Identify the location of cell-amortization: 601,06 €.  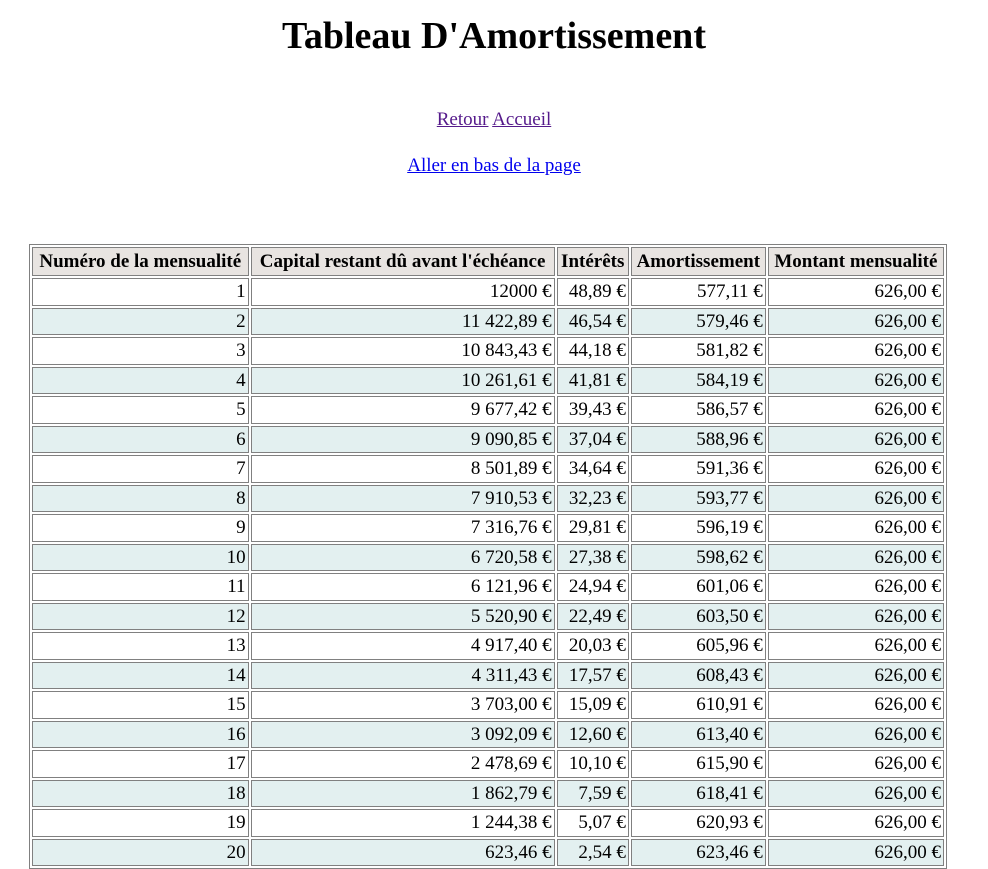
(698, 587).